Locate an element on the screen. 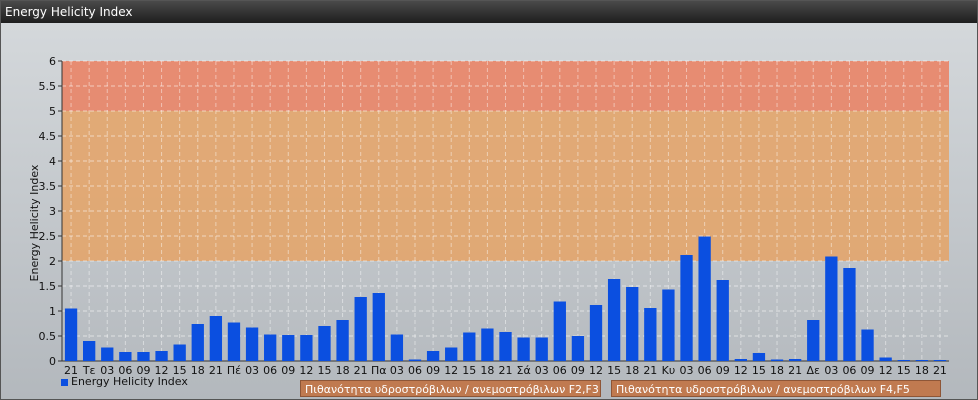 This screenshot has height=400, width=978. window-title: Energy Helicity Index is located at coordinates (489, 12).